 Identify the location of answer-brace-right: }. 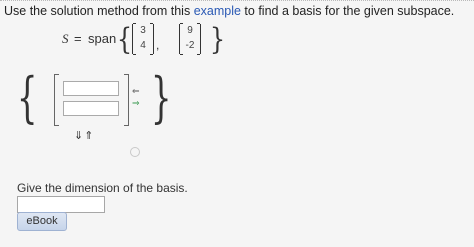
(161, 97).